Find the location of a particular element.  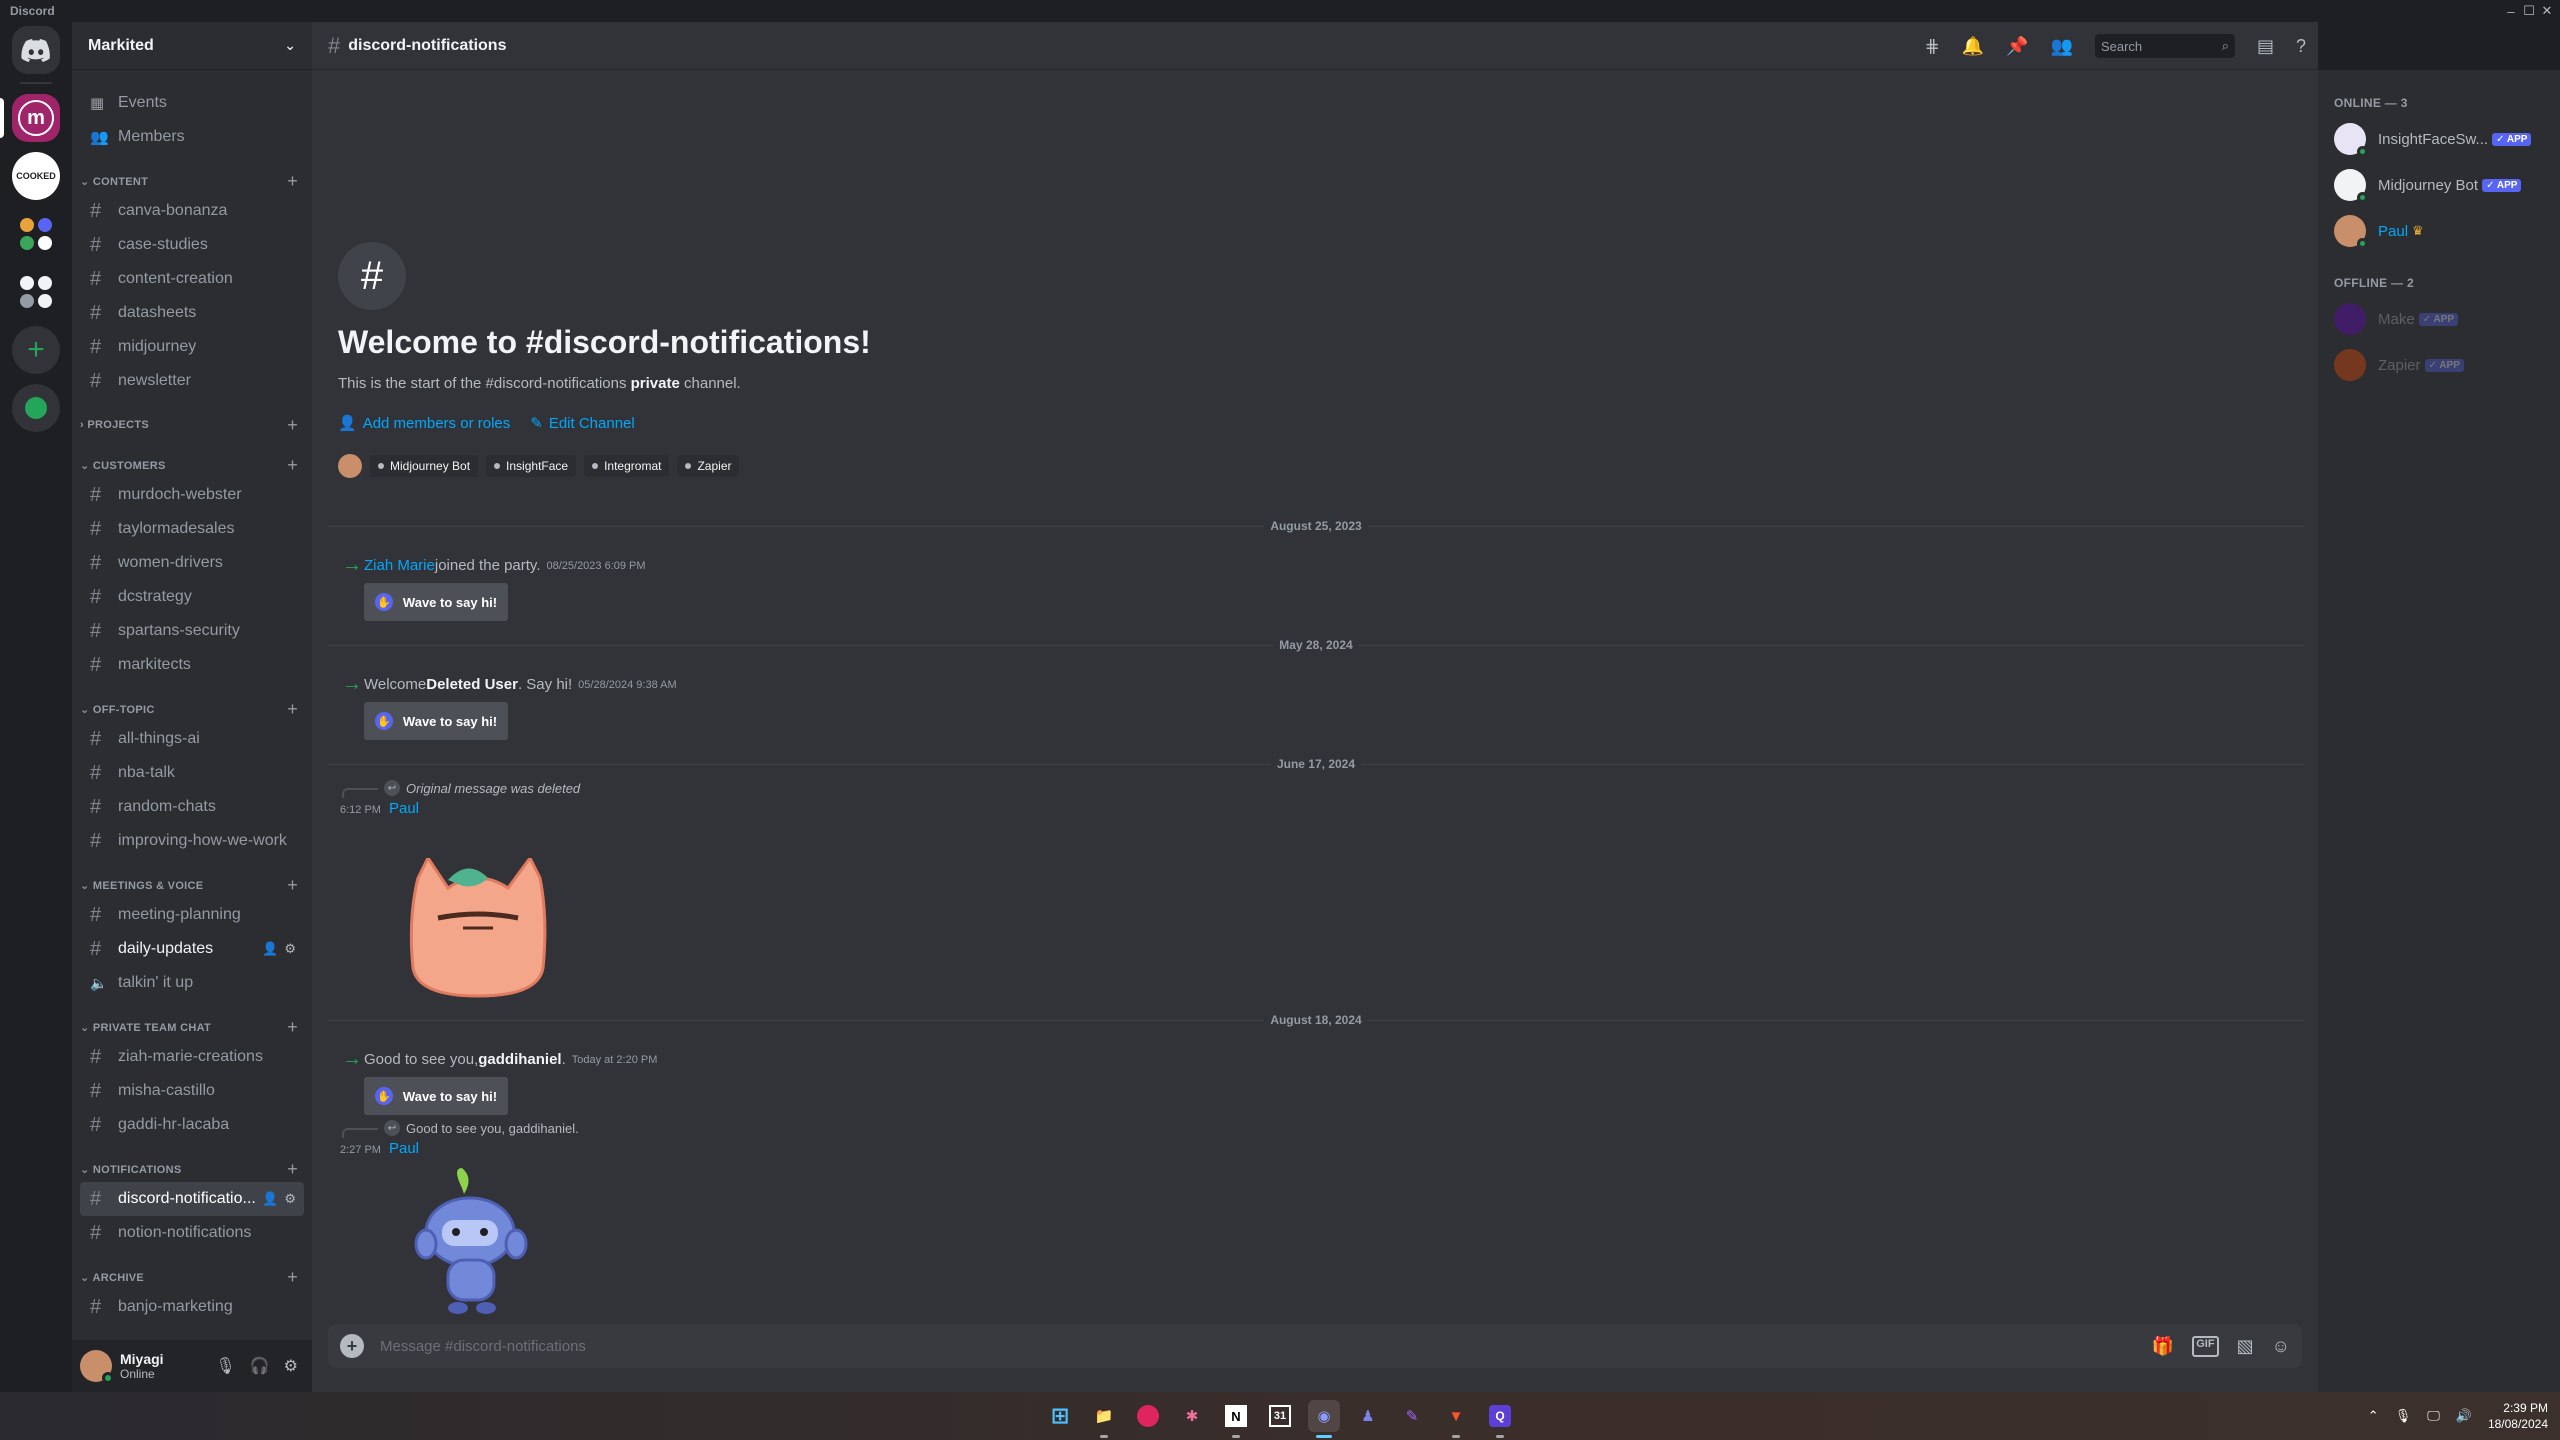

channel-item: # discord-notificatio... 👤 ⚙ is located at coordinates (192, 1199).